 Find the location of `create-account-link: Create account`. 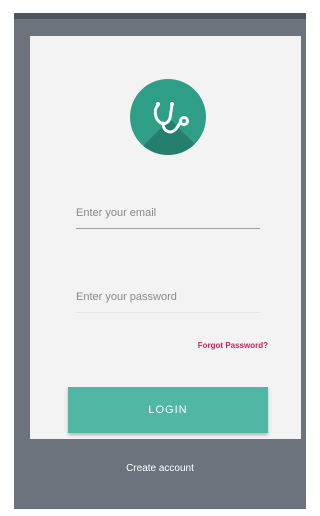

create-account-link: Create account is located at coordinates (160, 468).